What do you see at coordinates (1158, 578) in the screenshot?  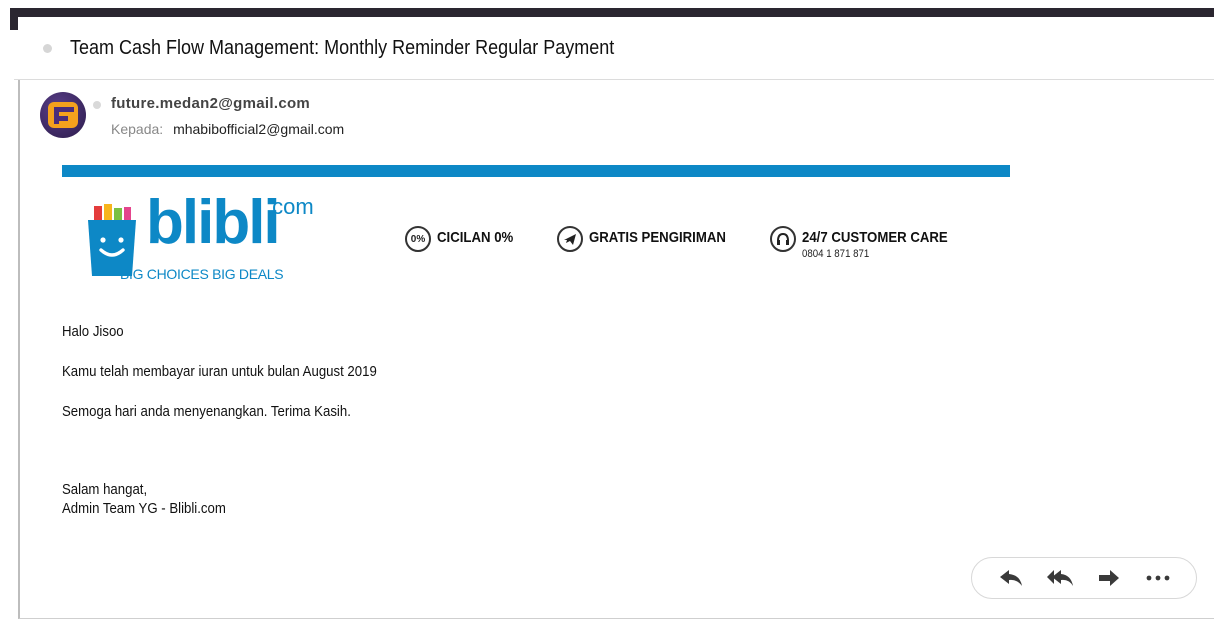 I see `more-icon` at bounding box center [1158, 578].